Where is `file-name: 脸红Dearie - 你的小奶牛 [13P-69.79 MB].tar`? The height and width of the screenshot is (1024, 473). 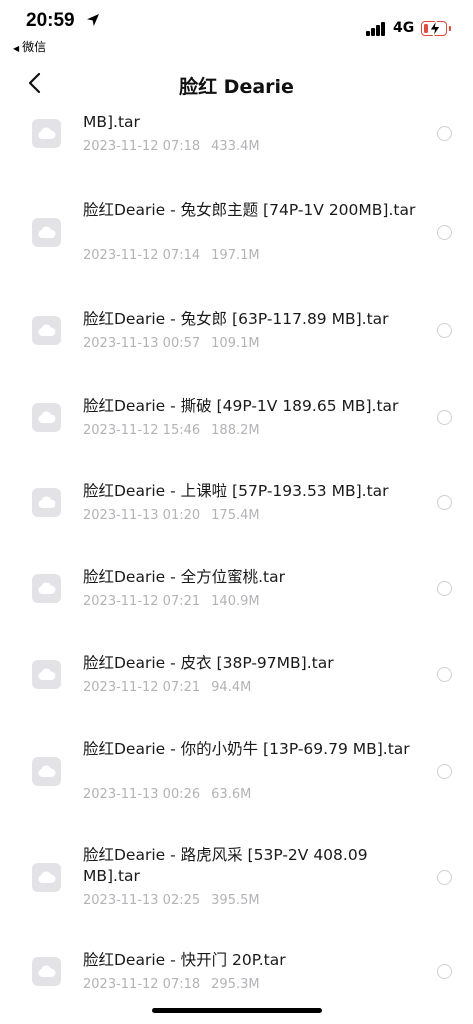
file-name: 脸红Dearie - 你的小奶牛 [13P-69.79 MB].tar is located at coordinates (246, 749).